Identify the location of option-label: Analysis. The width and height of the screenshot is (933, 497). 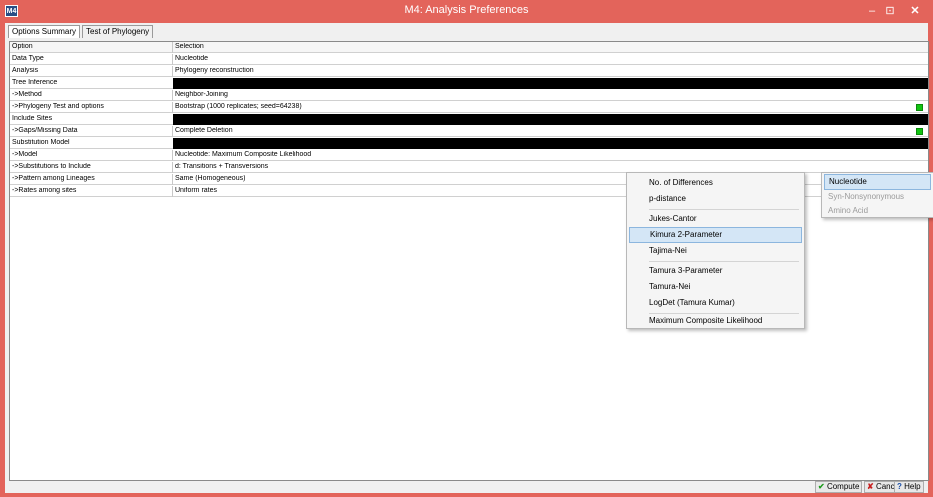
(25, 70).